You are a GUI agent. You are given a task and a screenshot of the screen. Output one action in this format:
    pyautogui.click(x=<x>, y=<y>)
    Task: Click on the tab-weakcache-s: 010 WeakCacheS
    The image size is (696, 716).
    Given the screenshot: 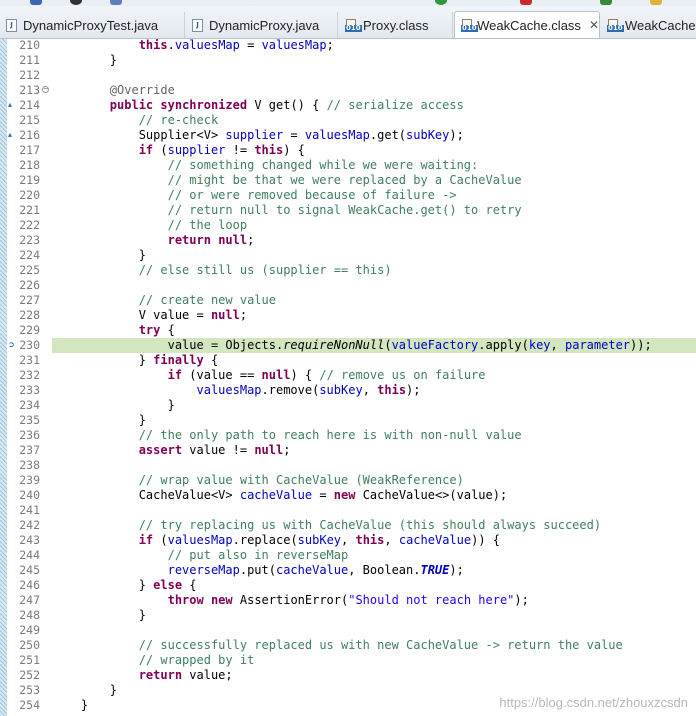 What is the action you would take?
    pyautogui.click(x=648, y=25)
    